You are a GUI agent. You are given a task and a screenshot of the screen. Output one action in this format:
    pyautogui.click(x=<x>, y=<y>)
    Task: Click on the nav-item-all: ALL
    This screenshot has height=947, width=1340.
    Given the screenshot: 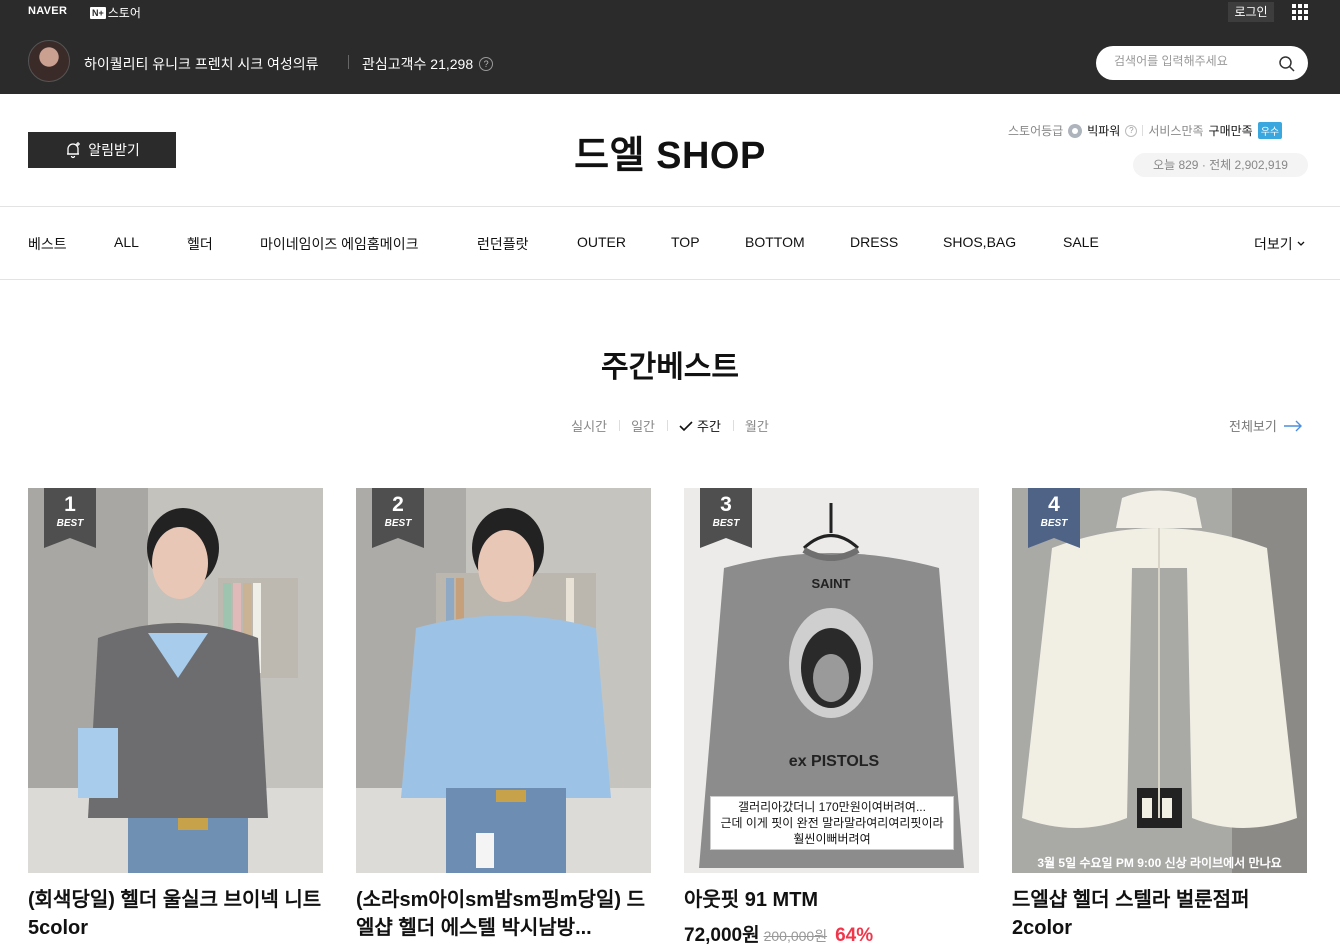 What is the action you would take?
    pyautogui.click(x=126, y=242)
    